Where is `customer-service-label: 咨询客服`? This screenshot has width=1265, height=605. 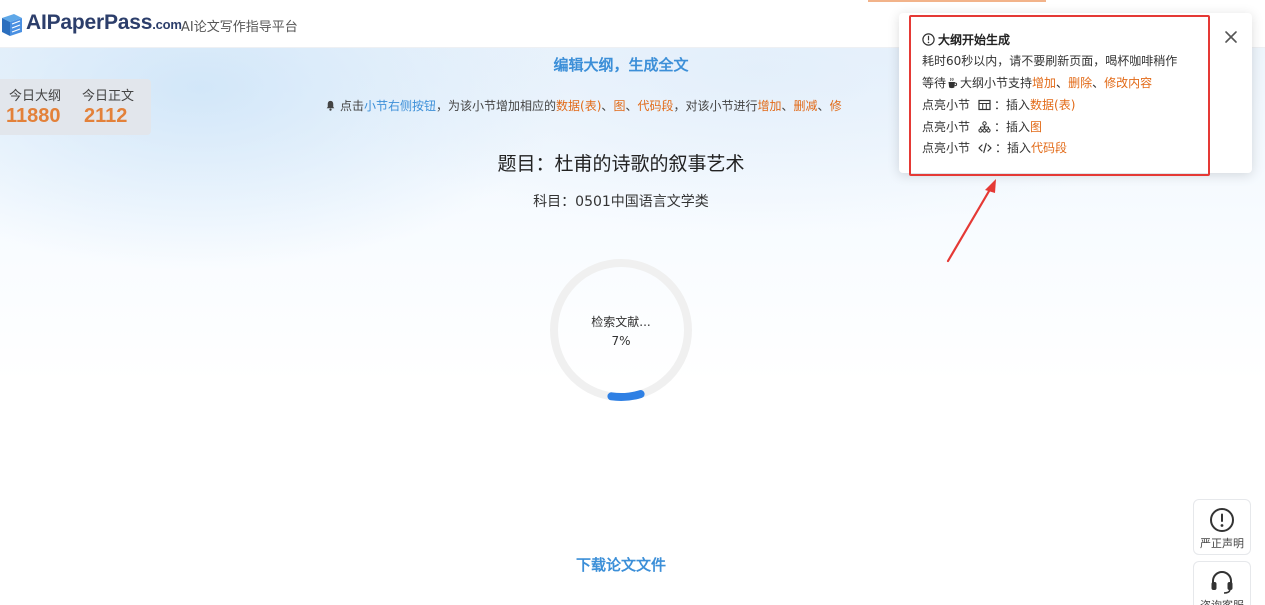 customer-service-label: 咨询客服 is located at coordinates (1222, 601).